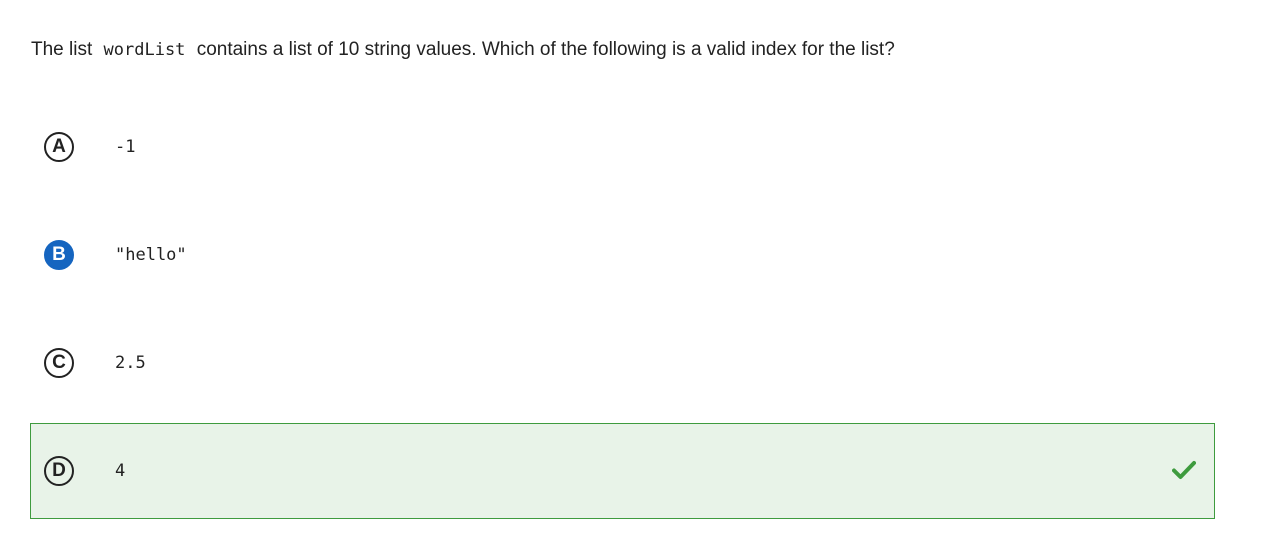 The width and height of the screenshot is (1284, 535). What do you see at coordinates (144, 50) in the screenshot?
I see `question-code: wordList` at bounding box center [144, 50].